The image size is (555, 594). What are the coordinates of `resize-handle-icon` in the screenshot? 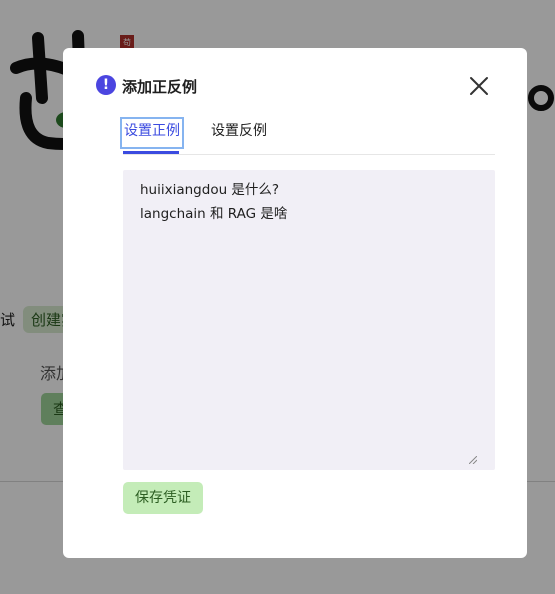 It's located at (473, 460).